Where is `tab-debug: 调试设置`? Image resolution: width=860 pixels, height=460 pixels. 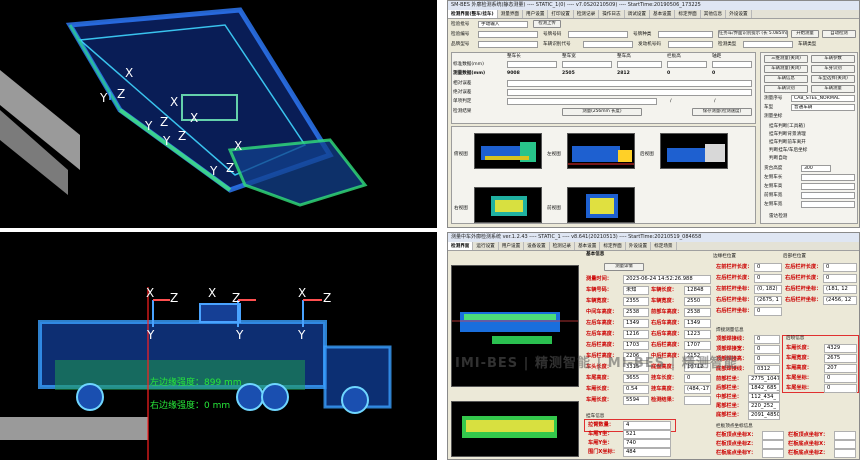 tab-debug: 调试设置 is located at coordinates (637, 14).